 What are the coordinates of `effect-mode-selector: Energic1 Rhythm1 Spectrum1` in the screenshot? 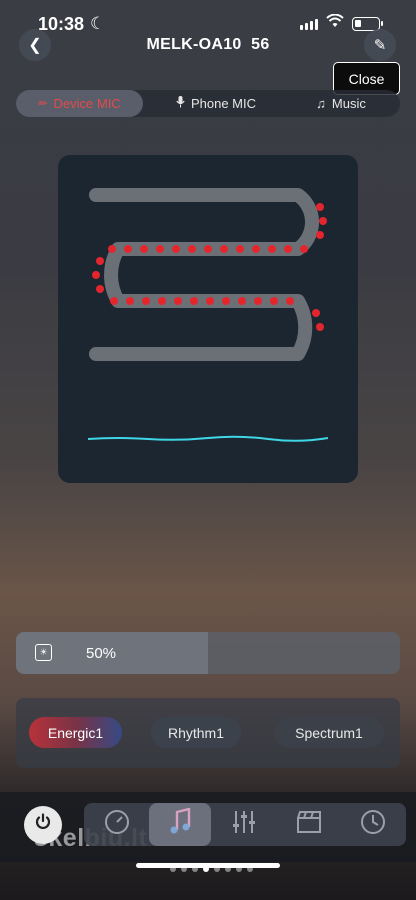 It's located at (208, 733).